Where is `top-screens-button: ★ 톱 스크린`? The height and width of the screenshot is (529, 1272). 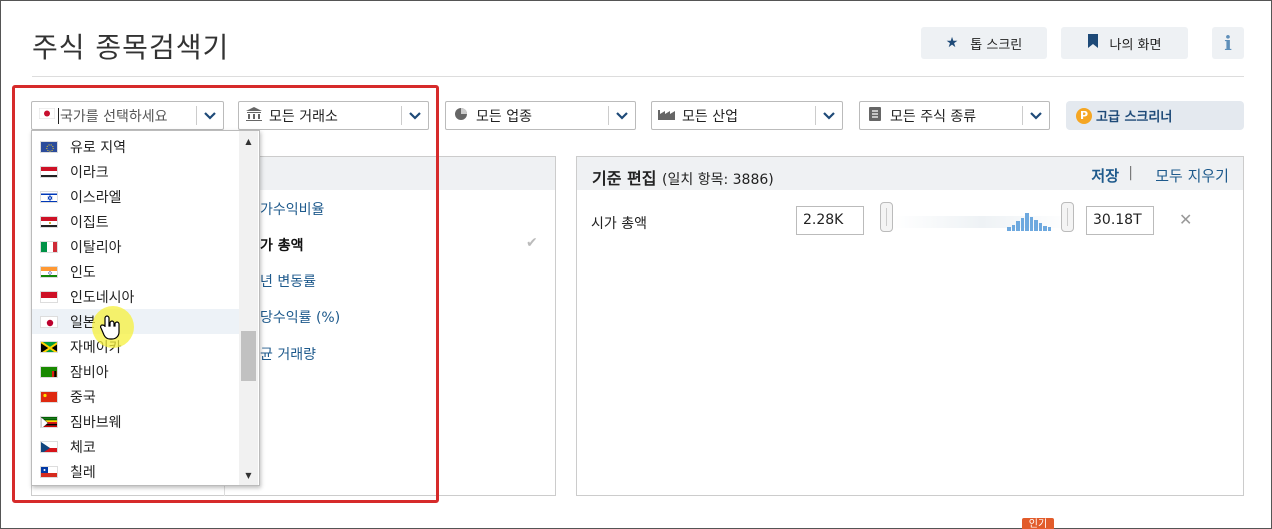 top-screens-button: ★ 톱 스크린 is located at coordinates (984, 43).